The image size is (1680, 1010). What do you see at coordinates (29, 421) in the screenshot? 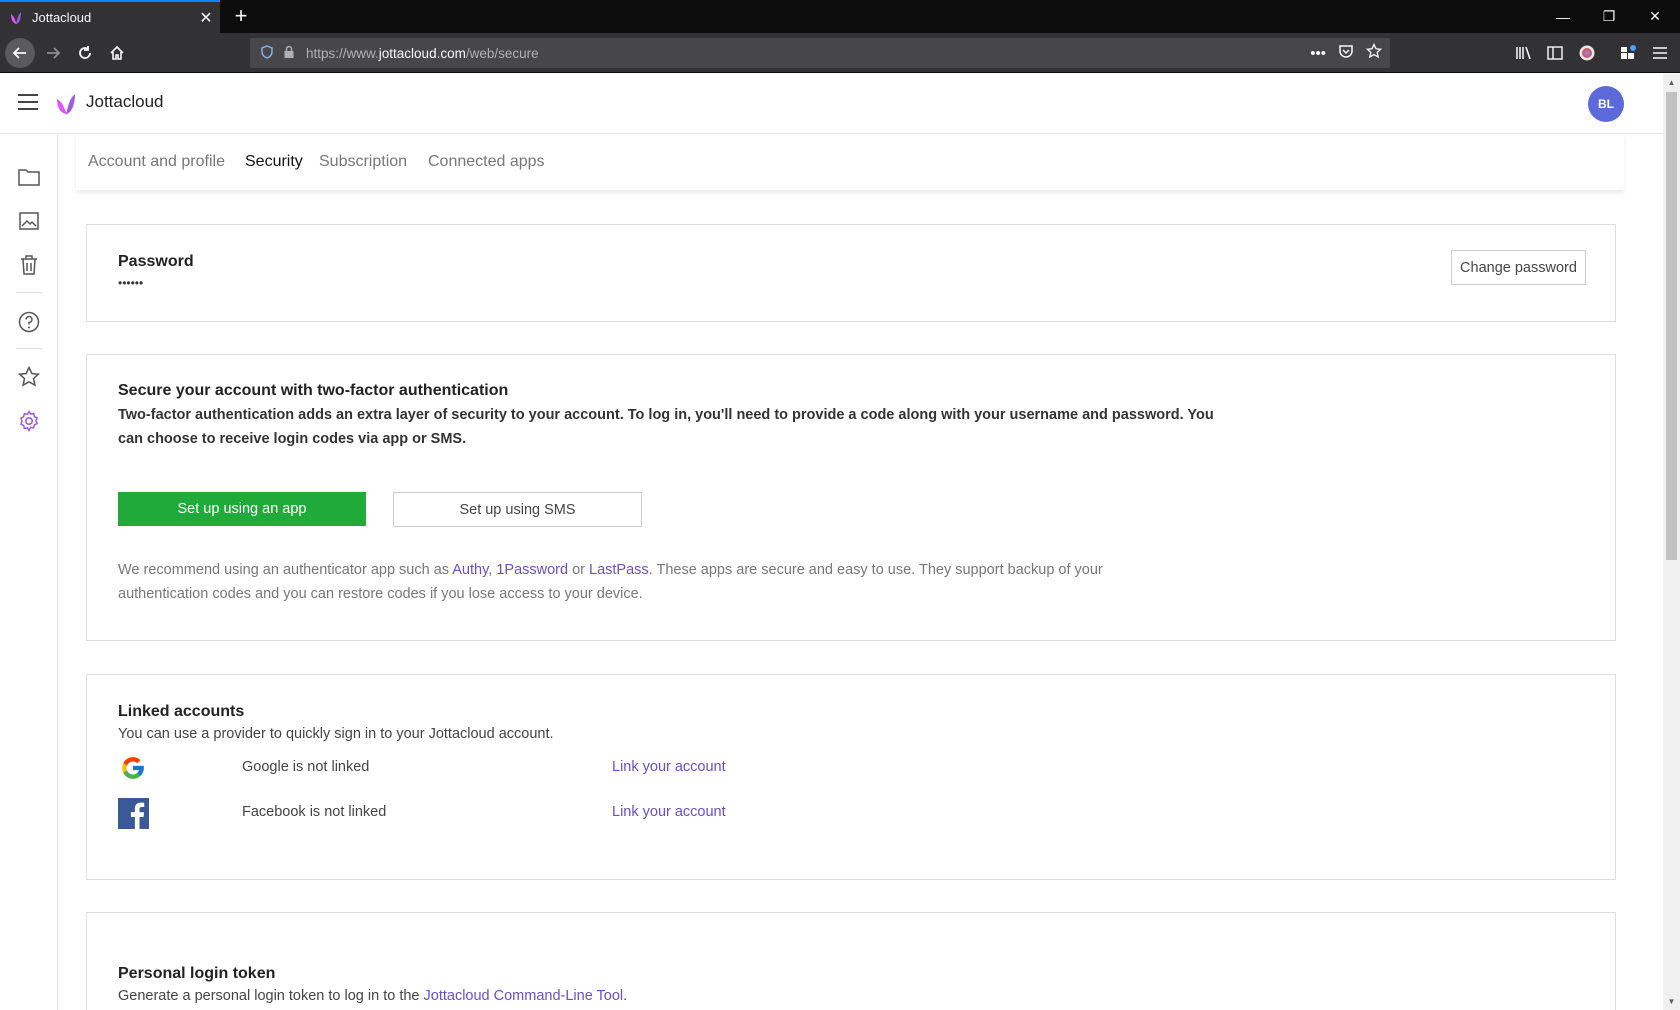
I see `settings-gear-icon` at bounding box center [29, 421].